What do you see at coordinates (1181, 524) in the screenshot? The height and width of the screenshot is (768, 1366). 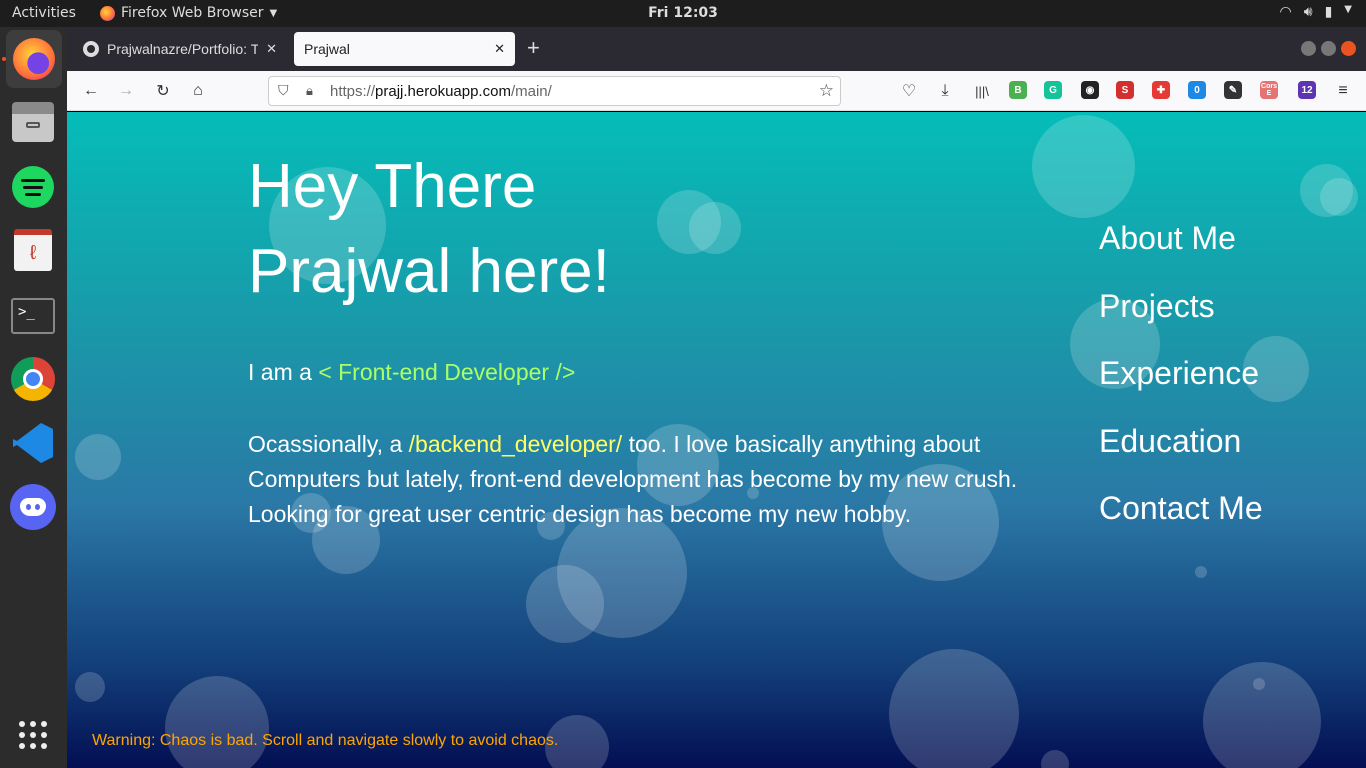 I see `nav-contact-me: Contact Me` at bounding box center [1181, 524].